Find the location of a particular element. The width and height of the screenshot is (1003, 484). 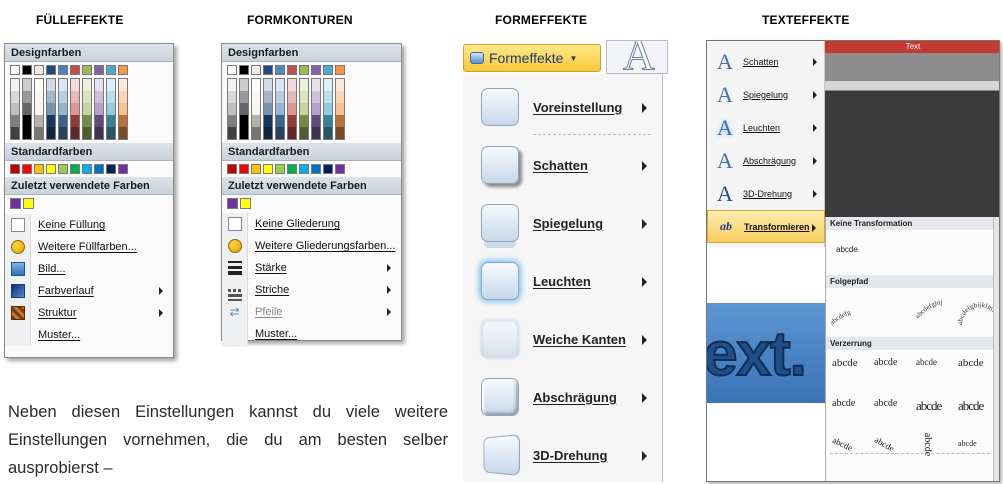

shape-effect-spiegelung: Spiegelung is located at coordinates (563, 223).